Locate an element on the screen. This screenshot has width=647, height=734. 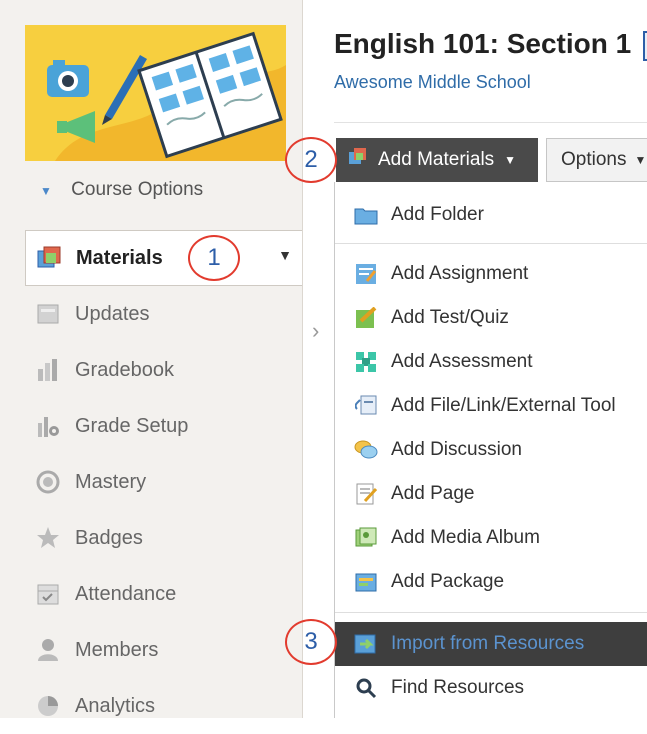
options-label: Options is located at coordinates (594, 159).